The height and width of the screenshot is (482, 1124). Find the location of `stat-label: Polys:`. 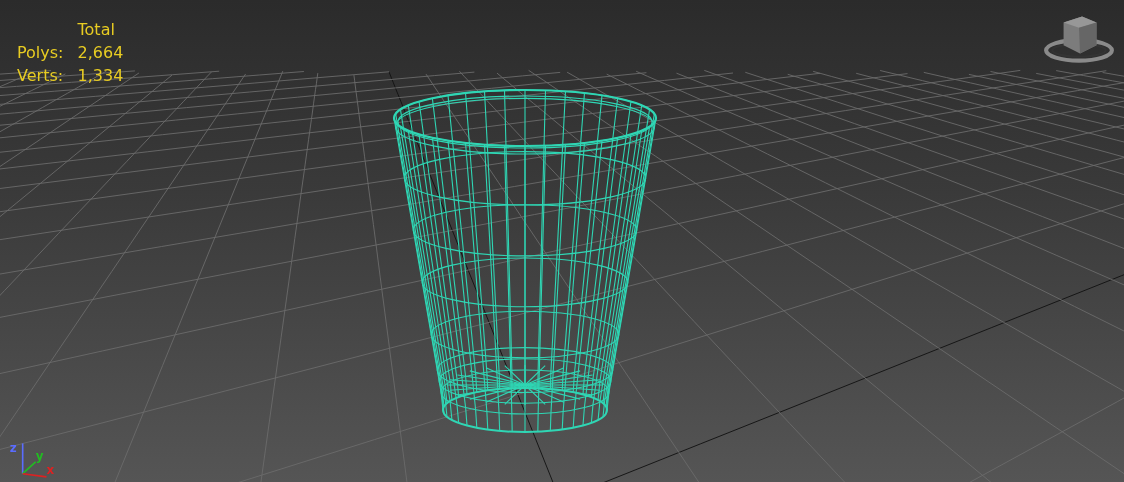

stat-label: Polys: is located at coordinates (40, 52).